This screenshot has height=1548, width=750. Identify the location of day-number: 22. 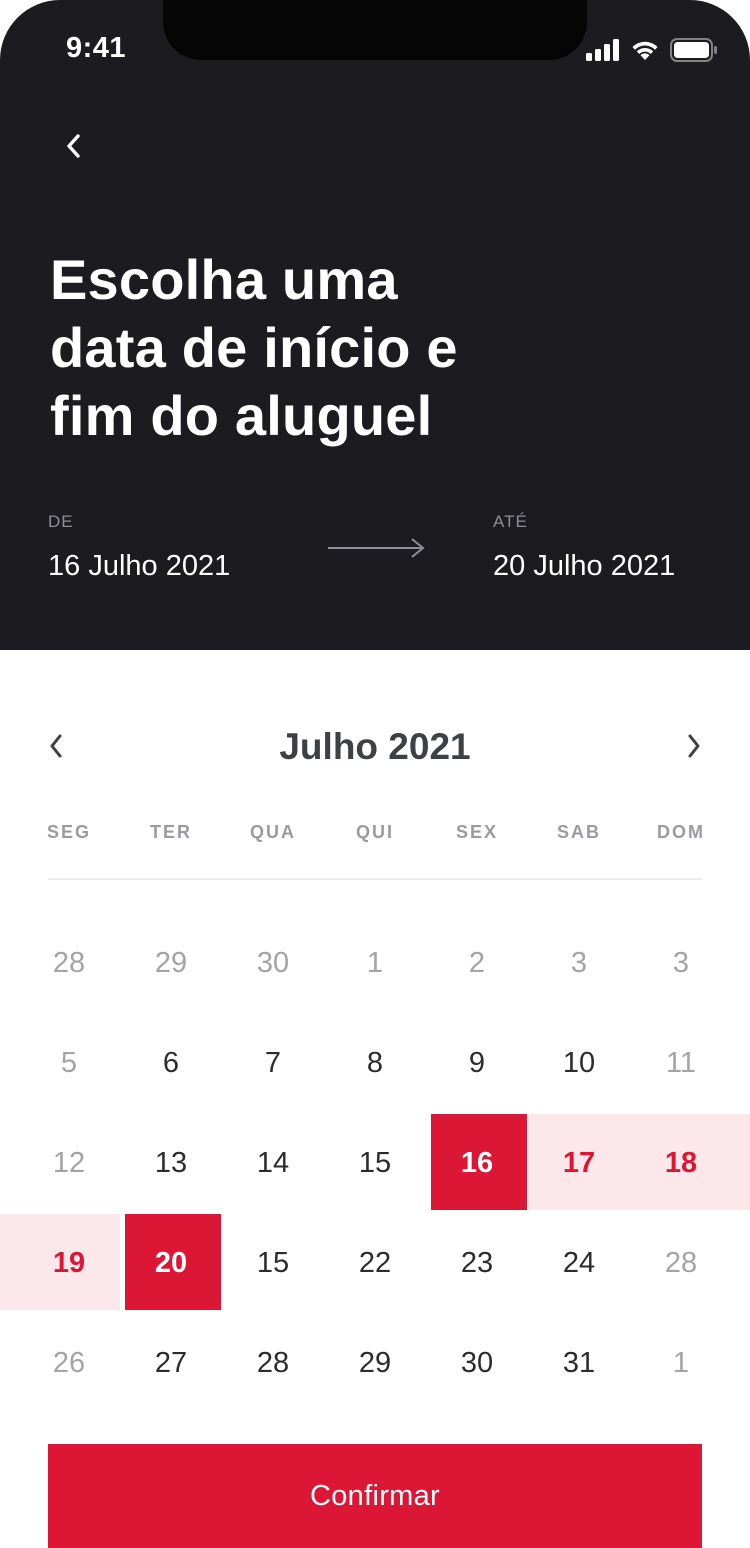
(375, 1262).